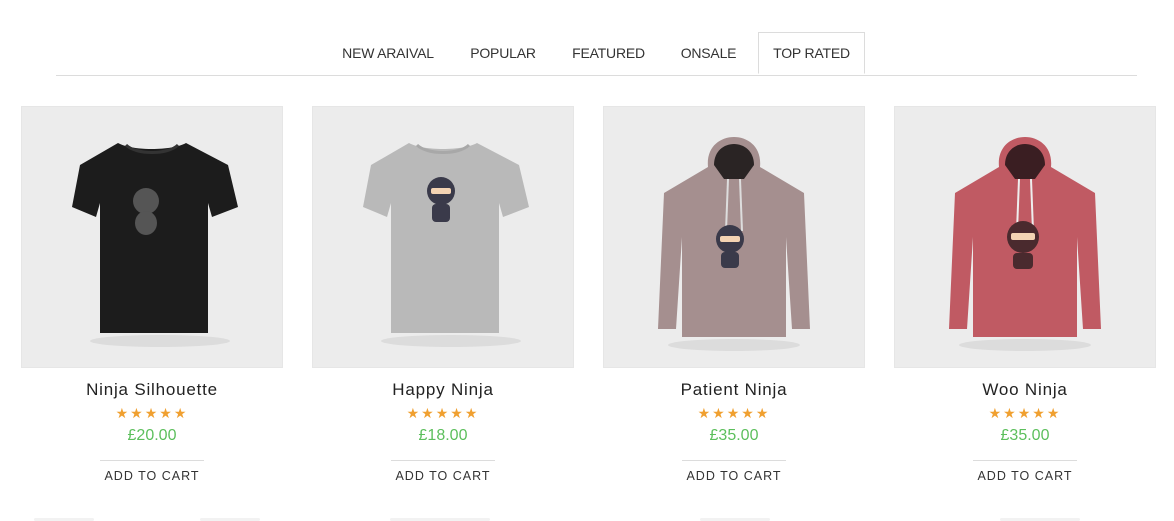 The height and width of the screenshot is (521, 1174). I want to click on happy-ninja-tshirt-image, so click(443, 237).